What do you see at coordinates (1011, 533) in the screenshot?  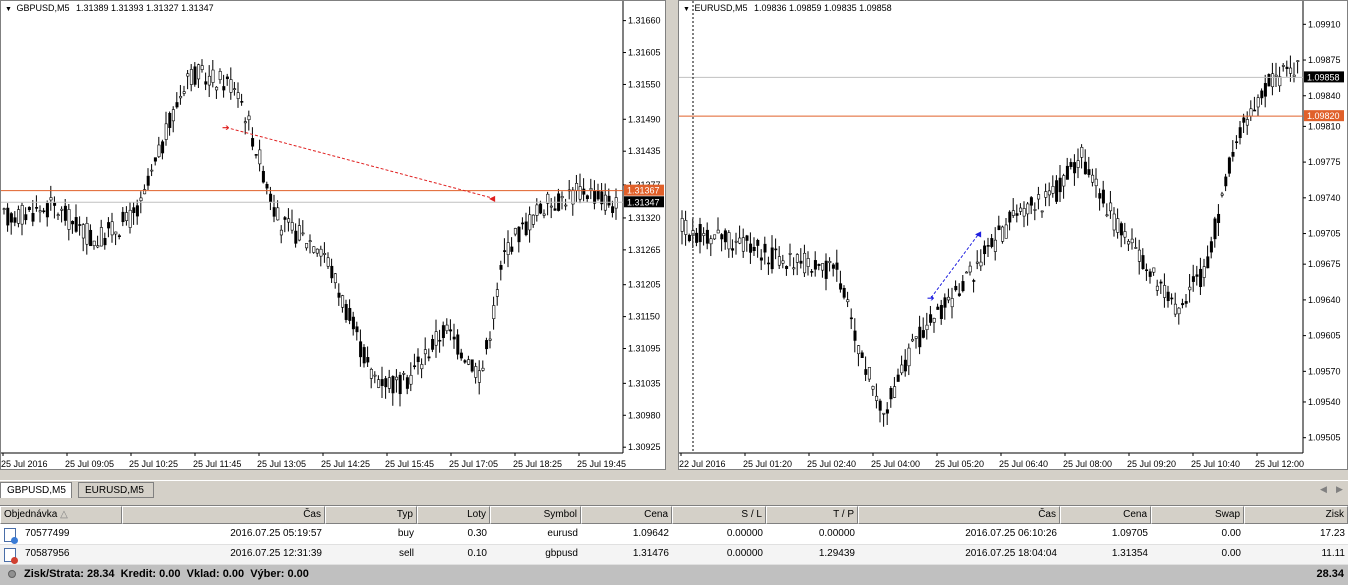 I see `close-time: 2016.07.25 06:10:26` at bounding box center [1011, 533].